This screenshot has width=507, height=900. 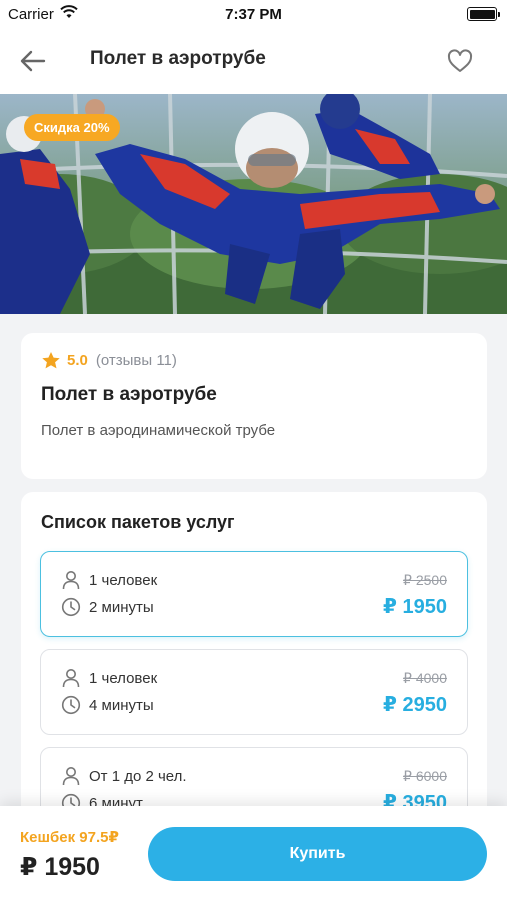 I want to click on service-title: Полет в аэротрубе, so click(x=129, y=394).